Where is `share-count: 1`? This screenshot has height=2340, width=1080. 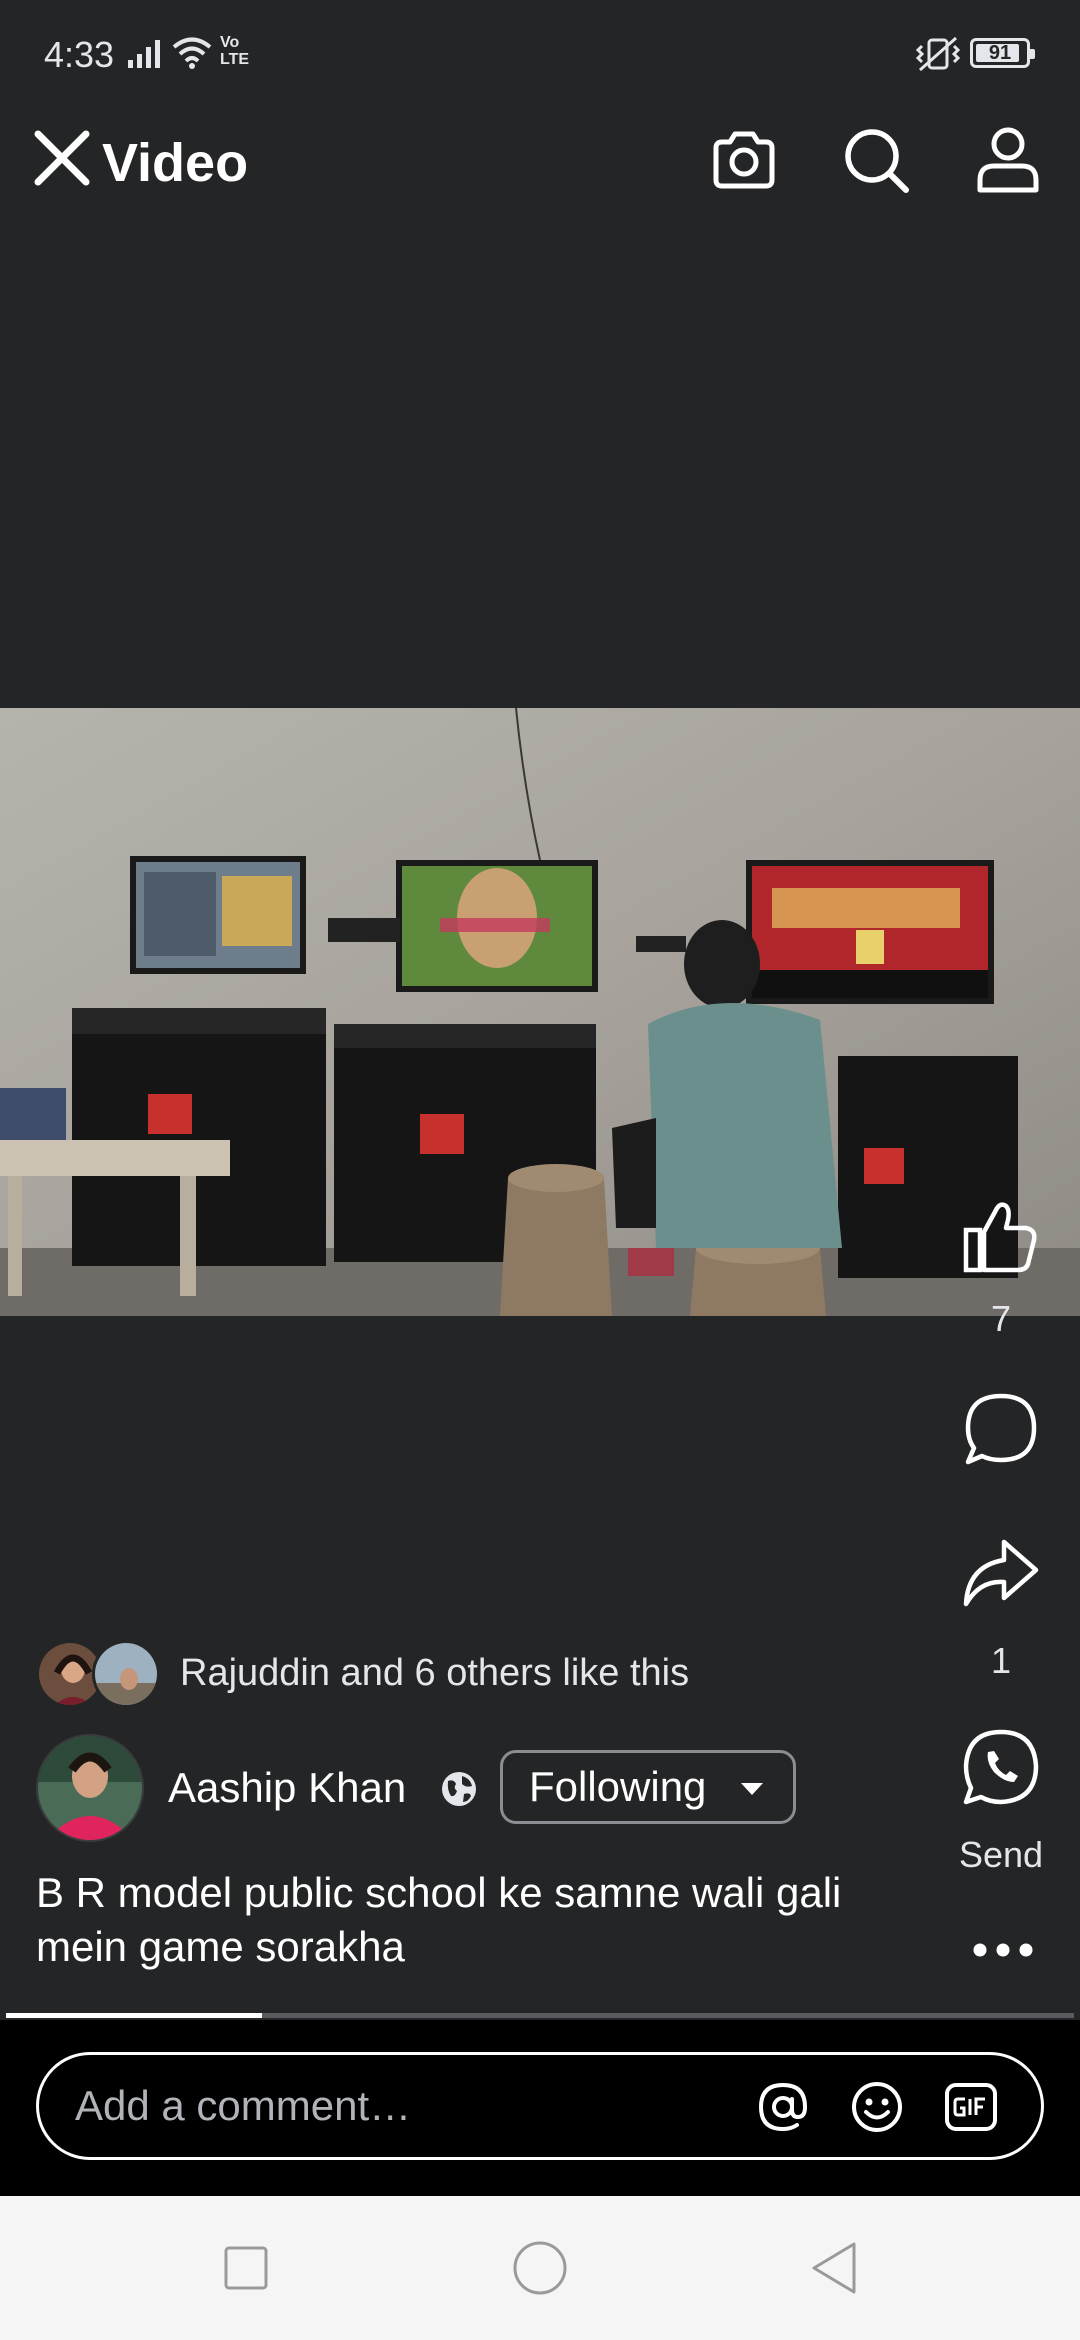 share-count: 1 is located at coordinates (1001, 1660).